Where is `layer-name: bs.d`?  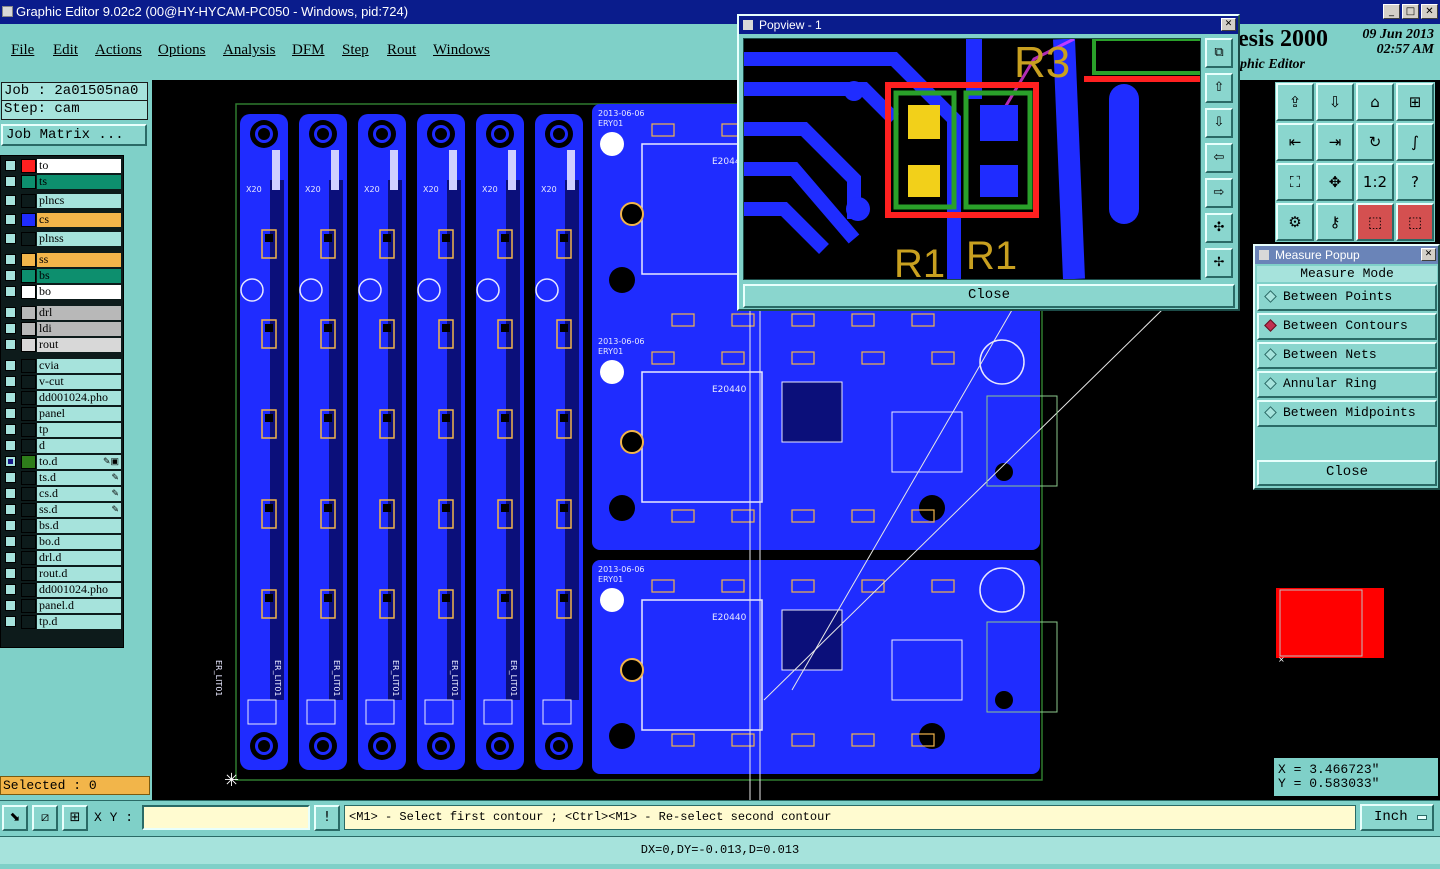 layer-name: bs.d is located at coordinates (79, 526).